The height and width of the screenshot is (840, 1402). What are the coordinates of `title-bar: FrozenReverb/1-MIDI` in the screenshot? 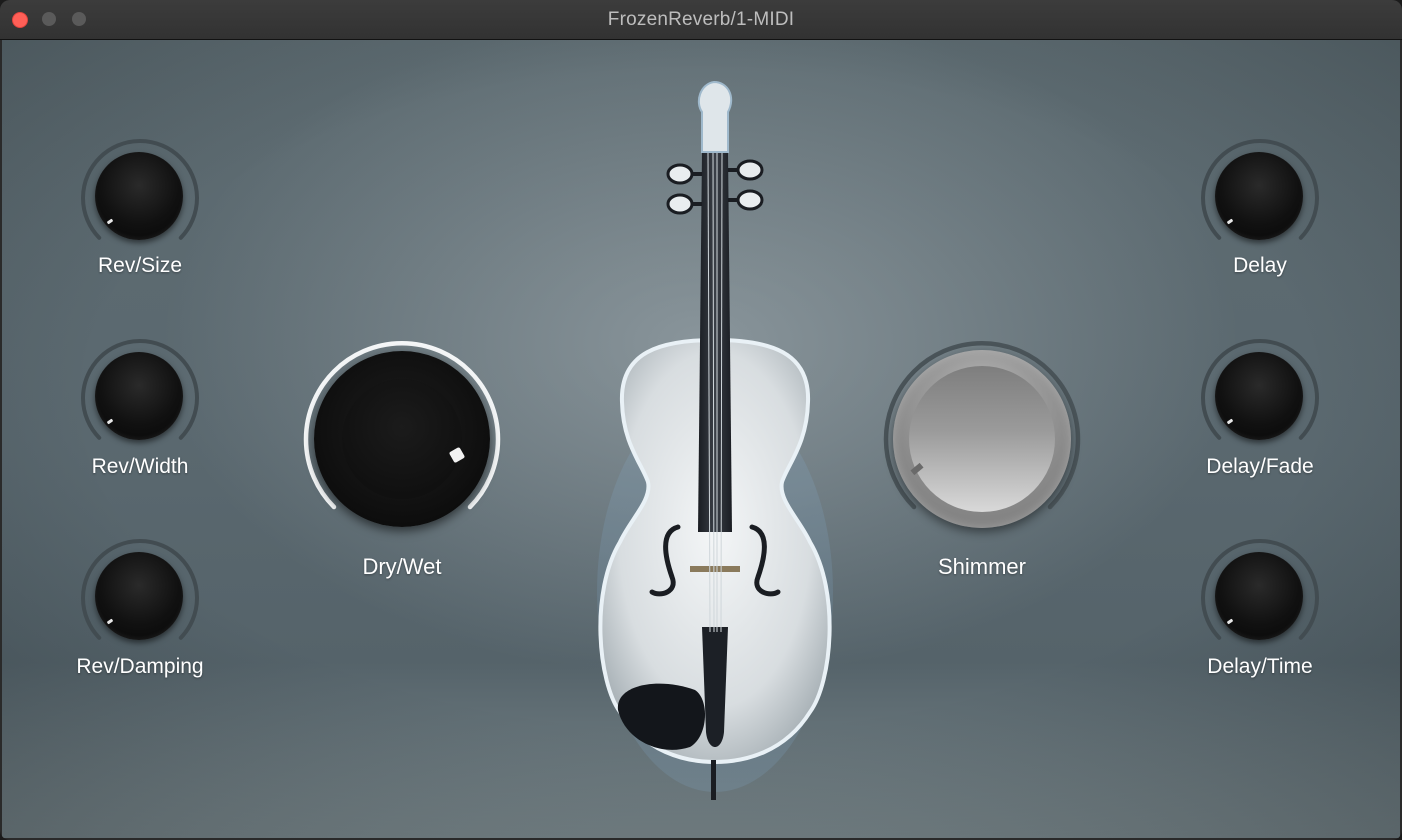 It's located at (701, 20).